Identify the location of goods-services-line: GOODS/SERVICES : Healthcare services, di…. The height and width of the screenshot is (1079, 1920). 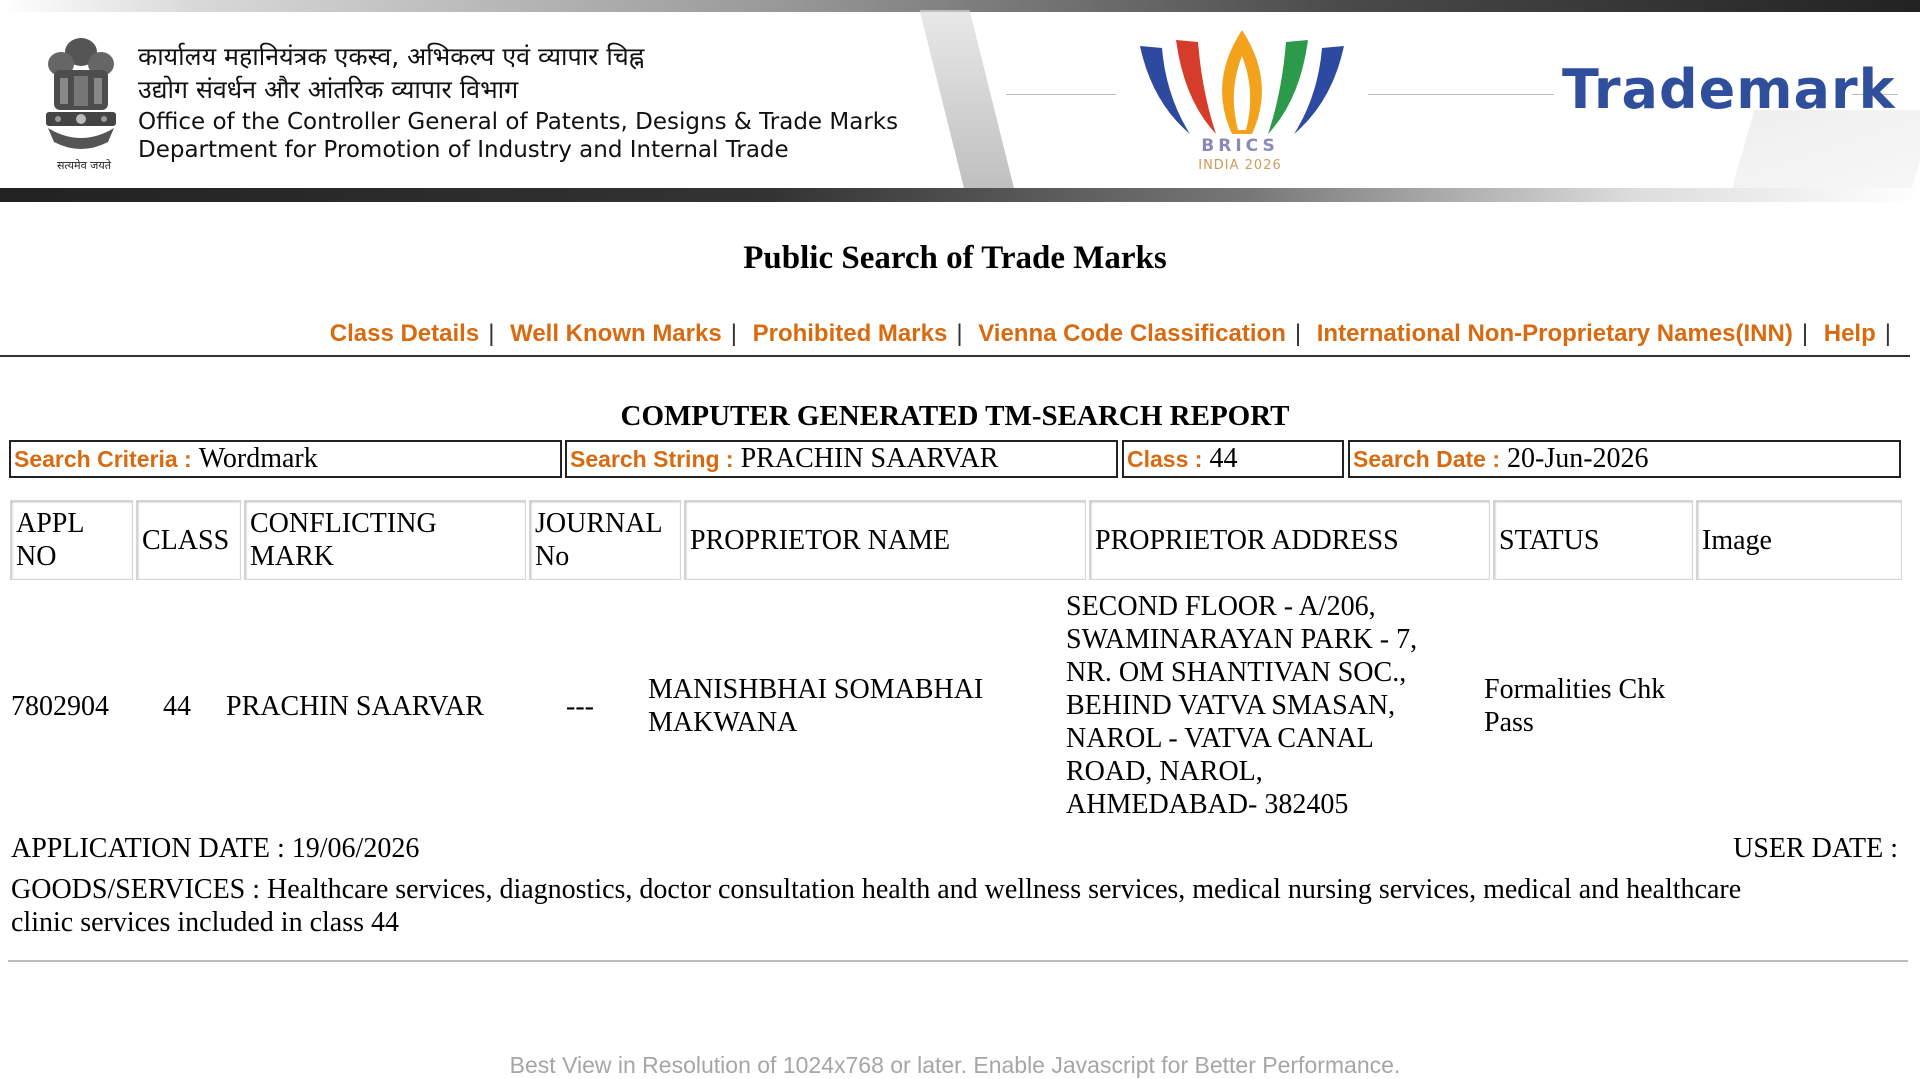
(876, 889).